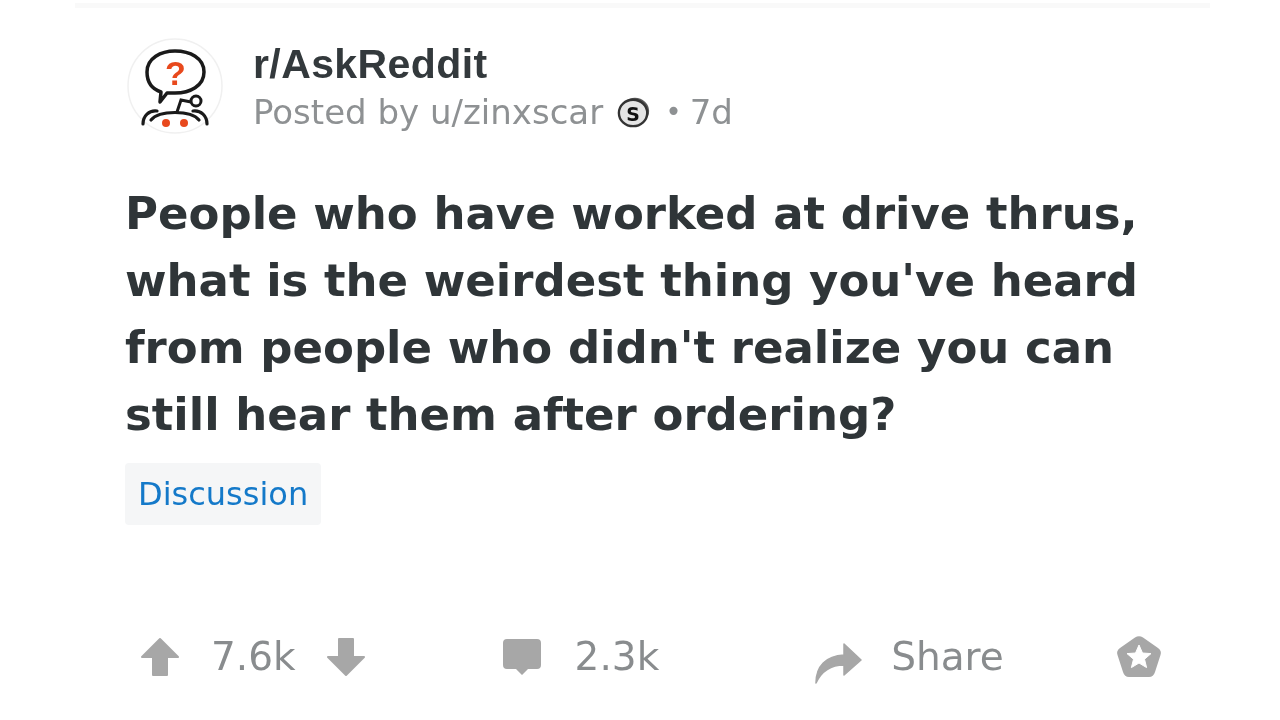  I want to click on flair-tag: Discussion, so click(223, 494).